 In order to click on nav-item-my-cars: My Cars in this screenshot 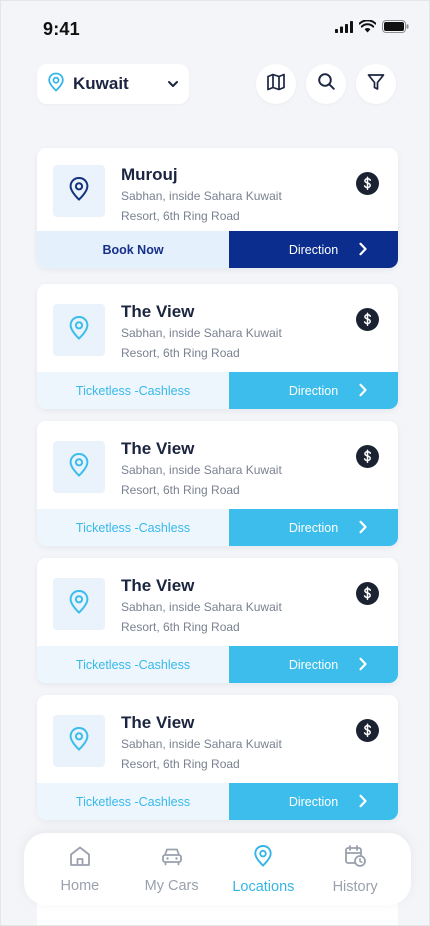, I will do `click(172, 869)`.